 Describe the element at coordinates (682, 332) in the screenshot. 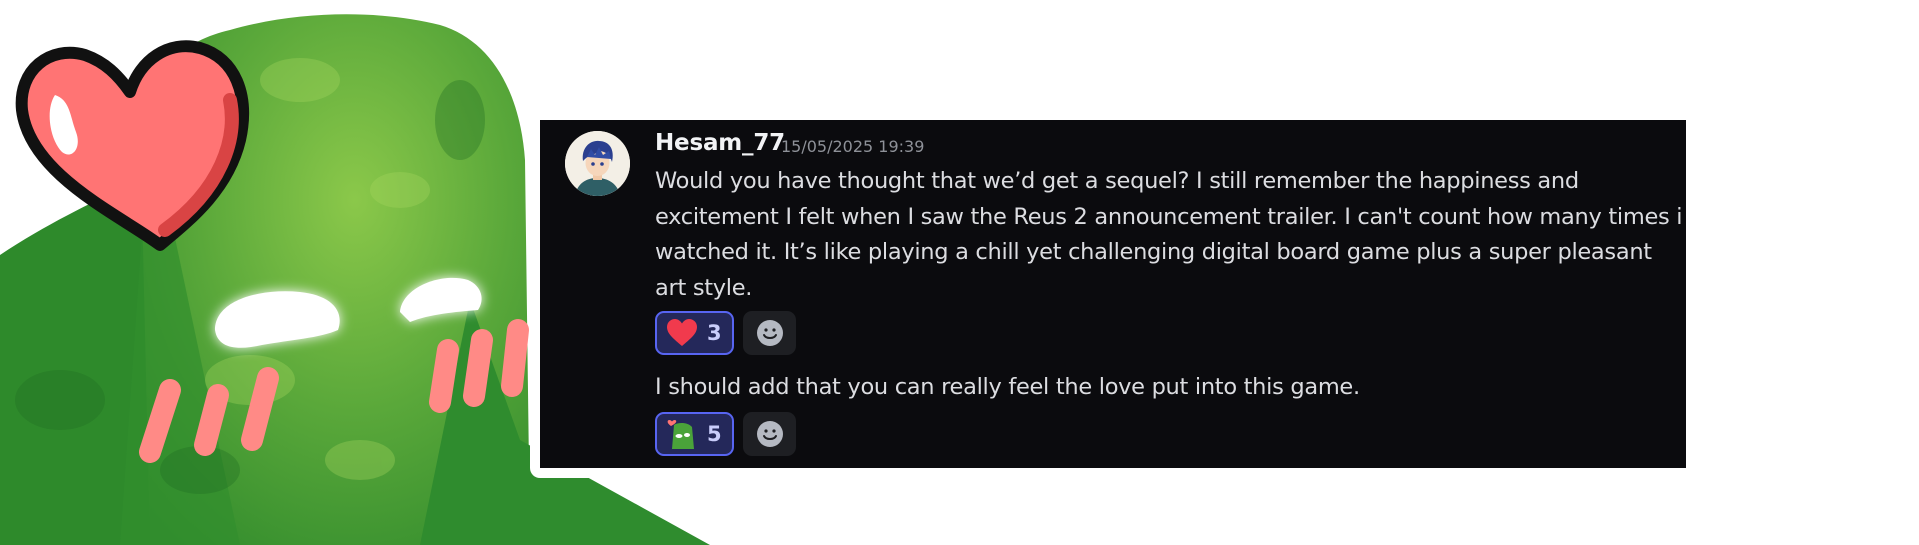

I see `heart-icon` at that location.